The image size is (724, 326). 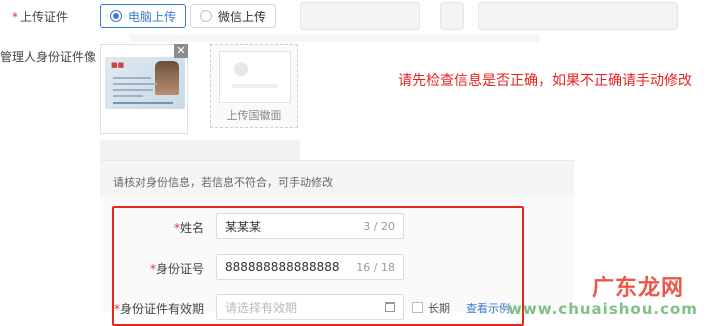 I want to click on upload-id-label-text: 上传证件, so click(x=44, y=17).